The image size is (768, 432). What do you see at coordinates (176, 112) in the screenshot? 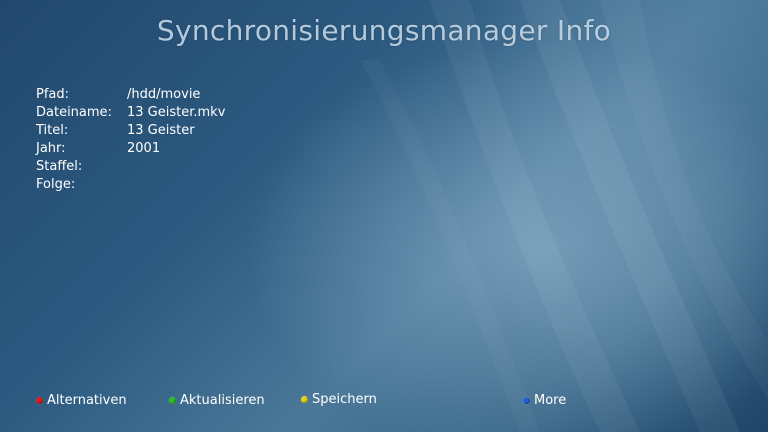
I see `filename-value: 13 Geister.mkv` at bounding box center [176, 112].